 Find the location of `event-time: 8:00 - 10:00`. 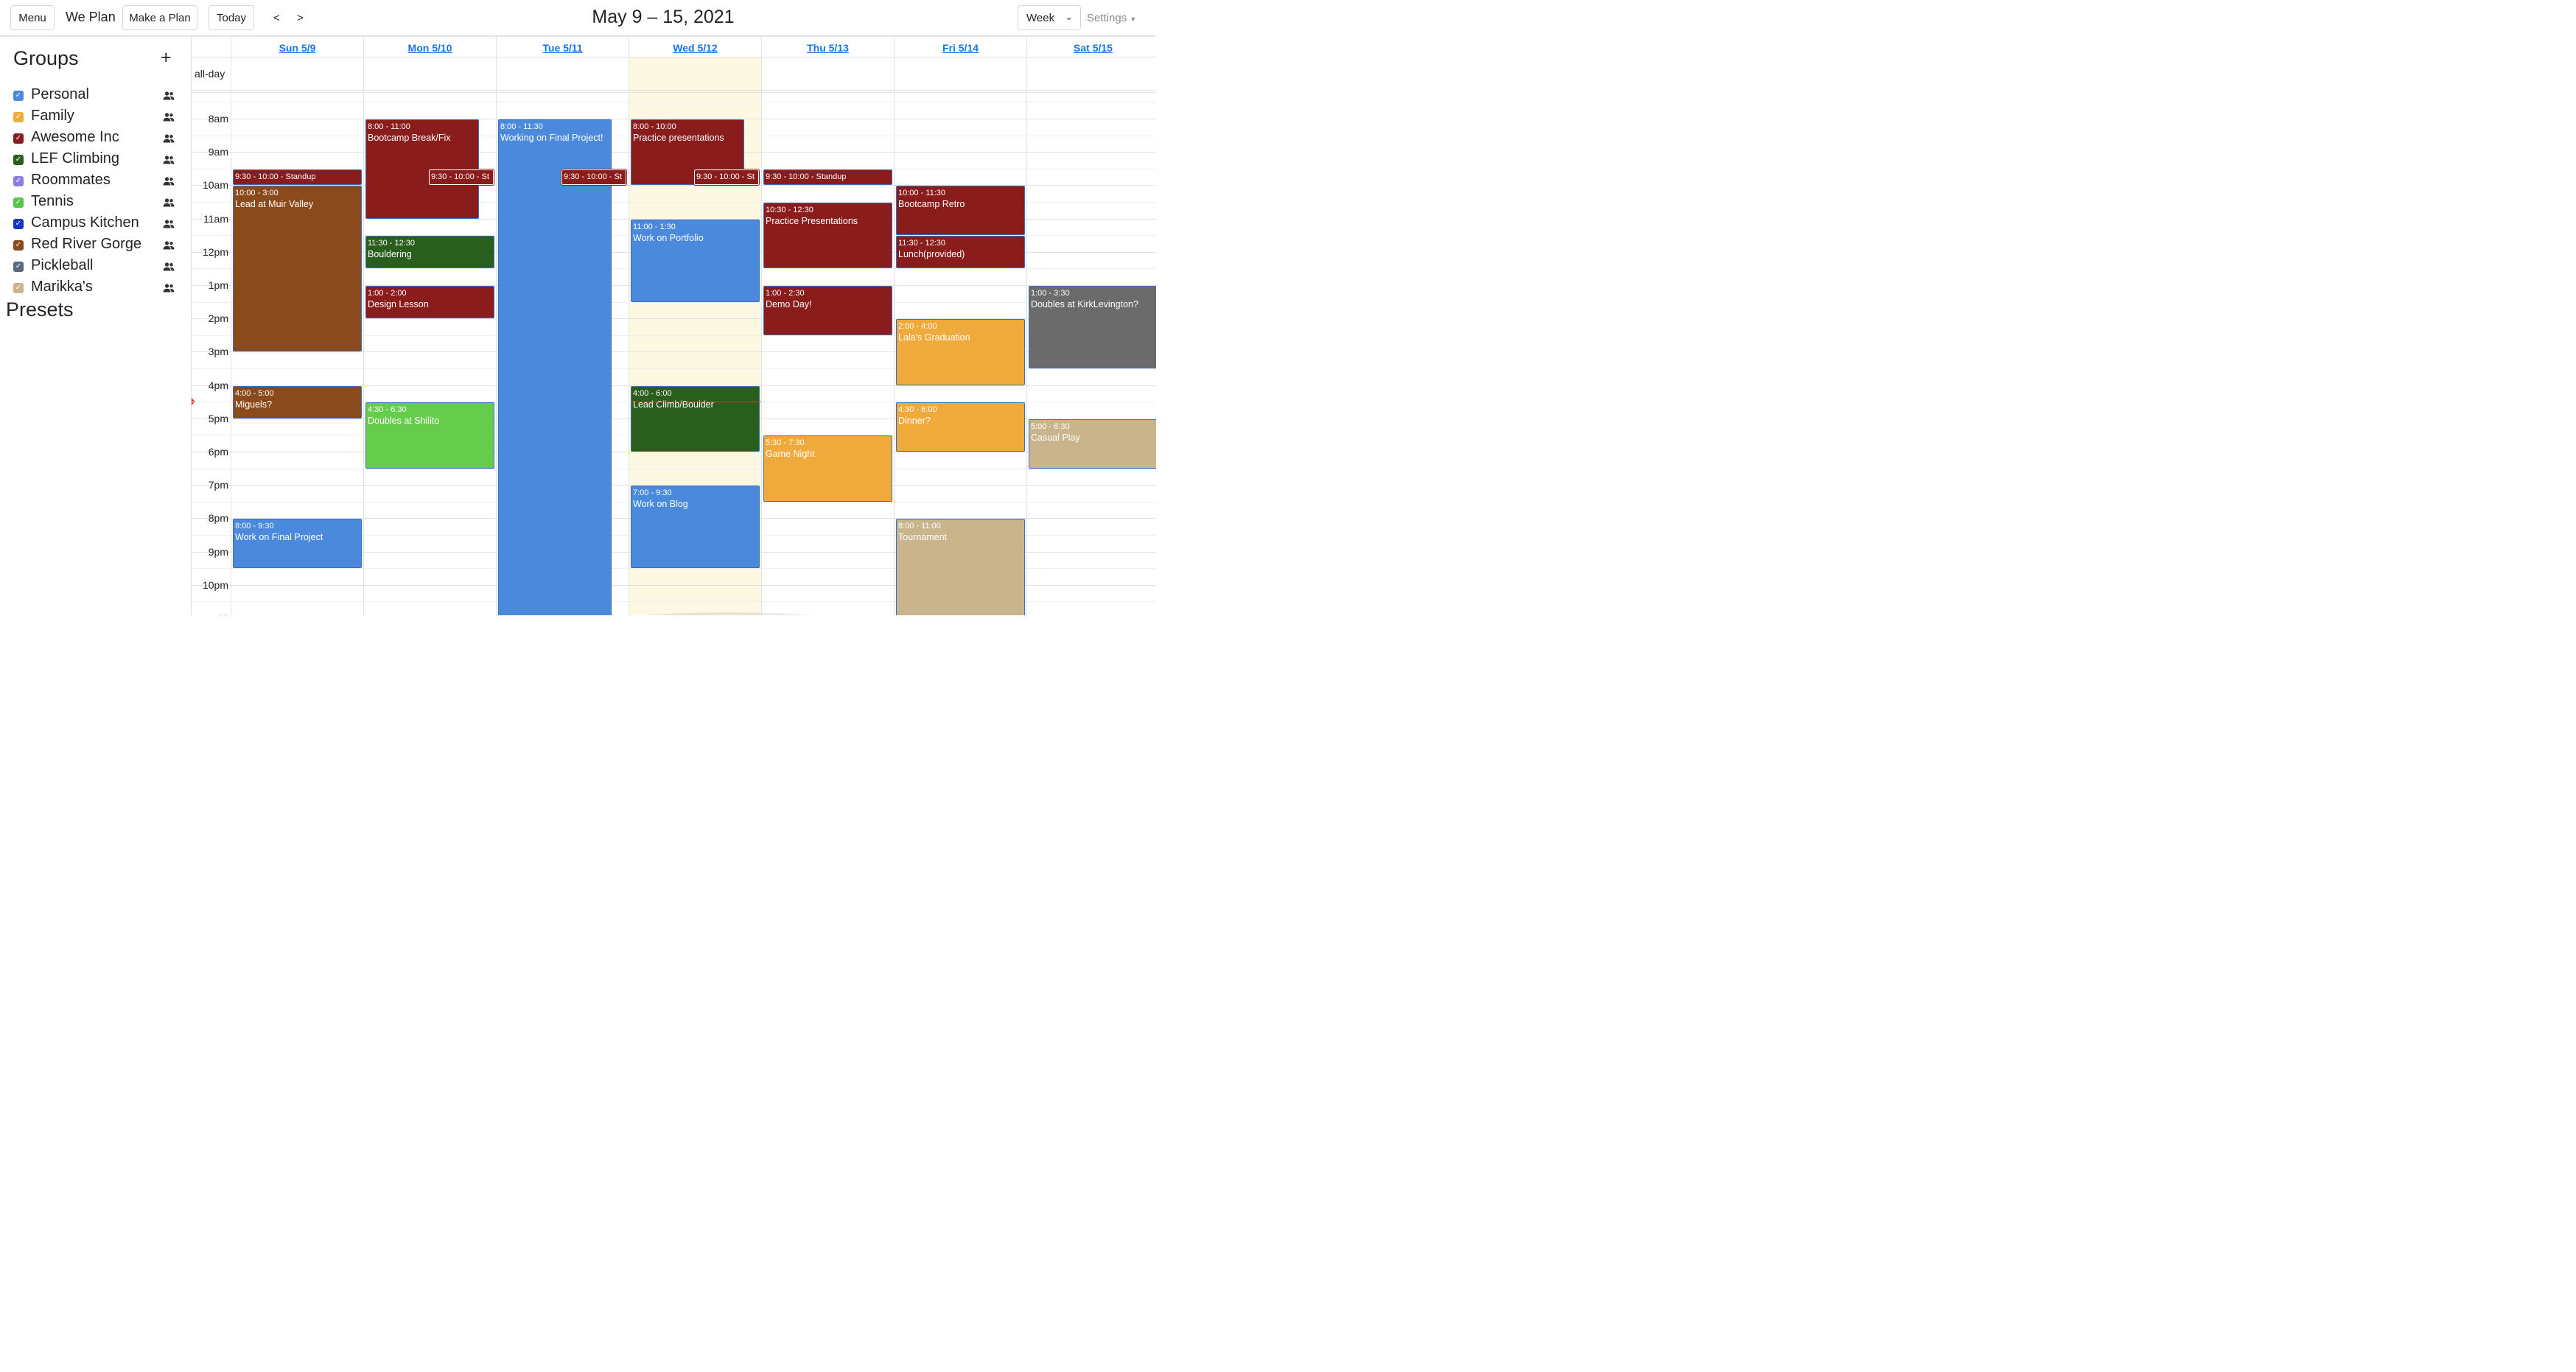

event-time: 8:00 - 10:00 is located at coordinates (654, 126).